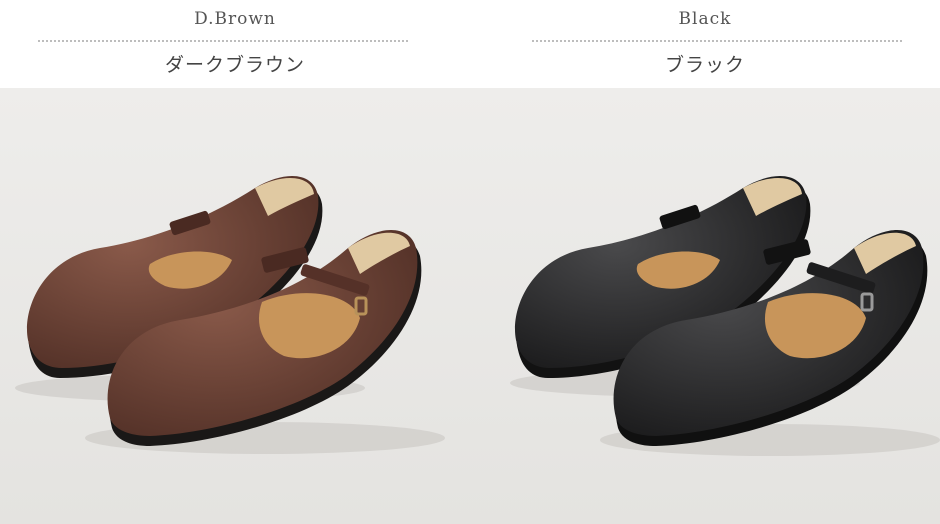 This screenshot has height=524, width=940. Describe the element at coordinates (705, 44) in the screenshot. I see `variant-header: Black ブラック` at that location.